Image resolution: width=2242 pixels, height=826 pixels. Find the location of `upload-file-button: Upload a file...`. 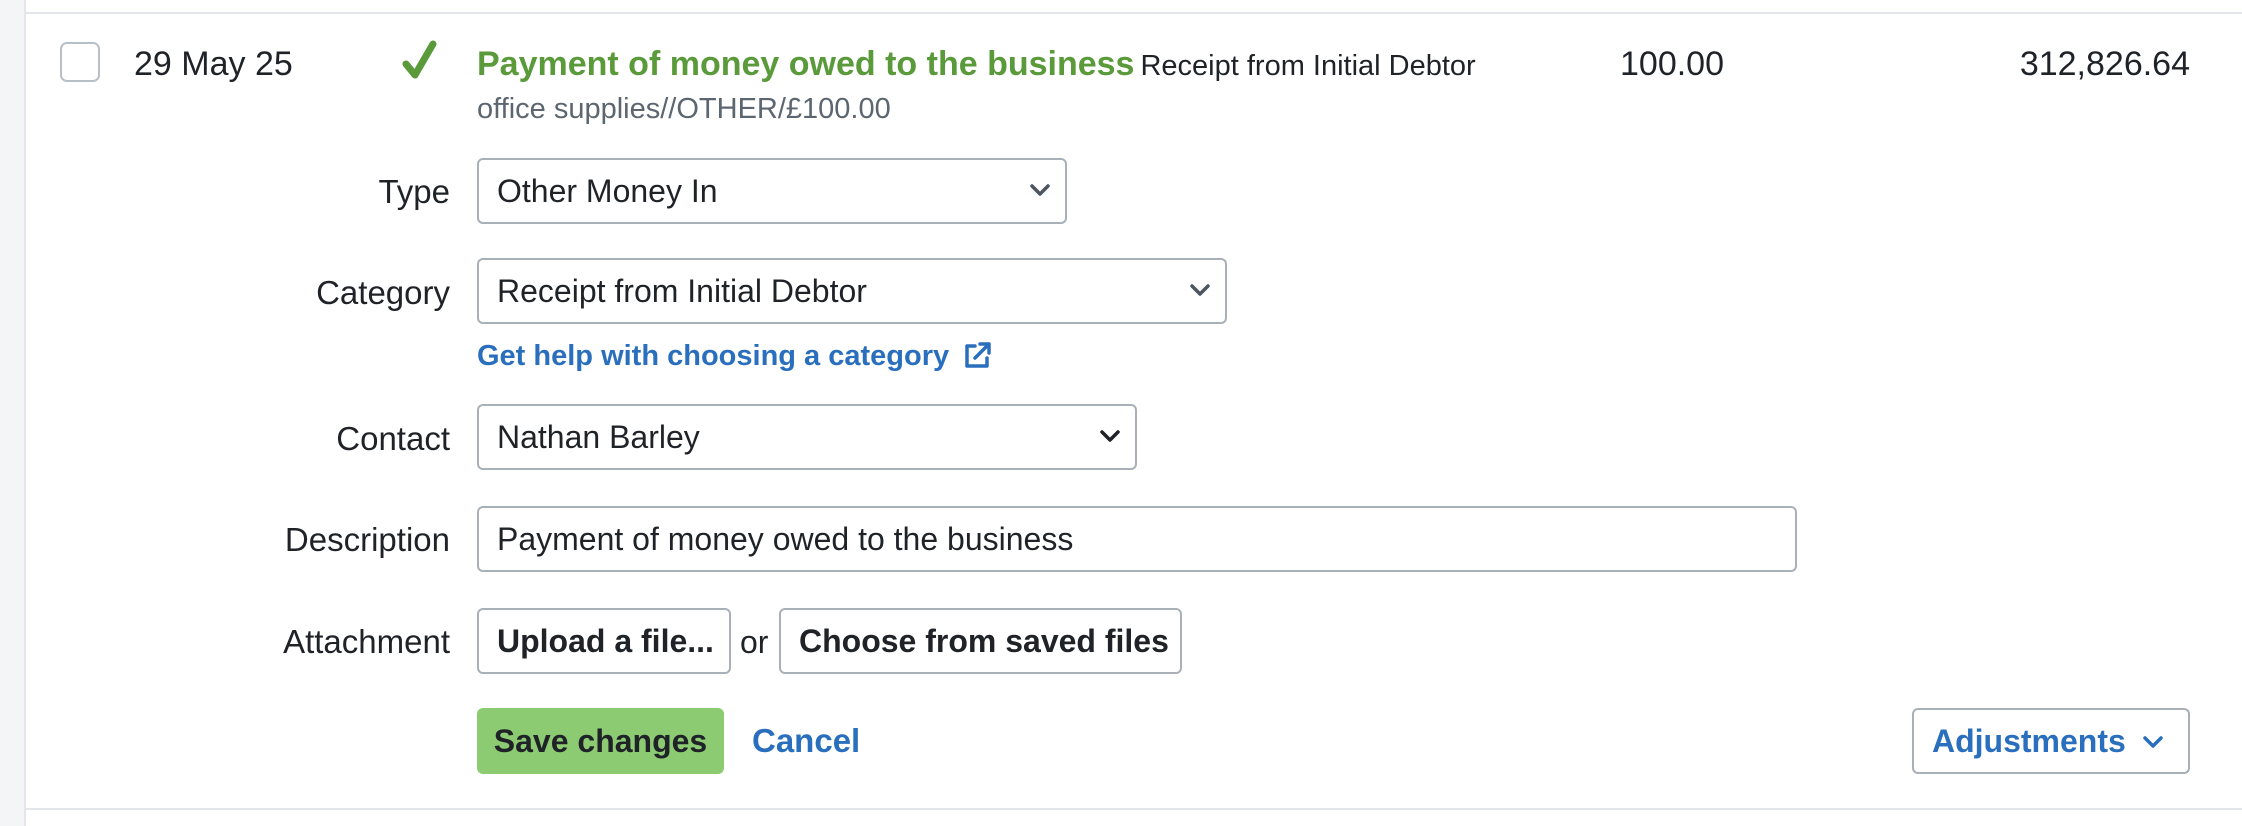

upload-file-button: Upload a file... is located at coordinates (604, 641).